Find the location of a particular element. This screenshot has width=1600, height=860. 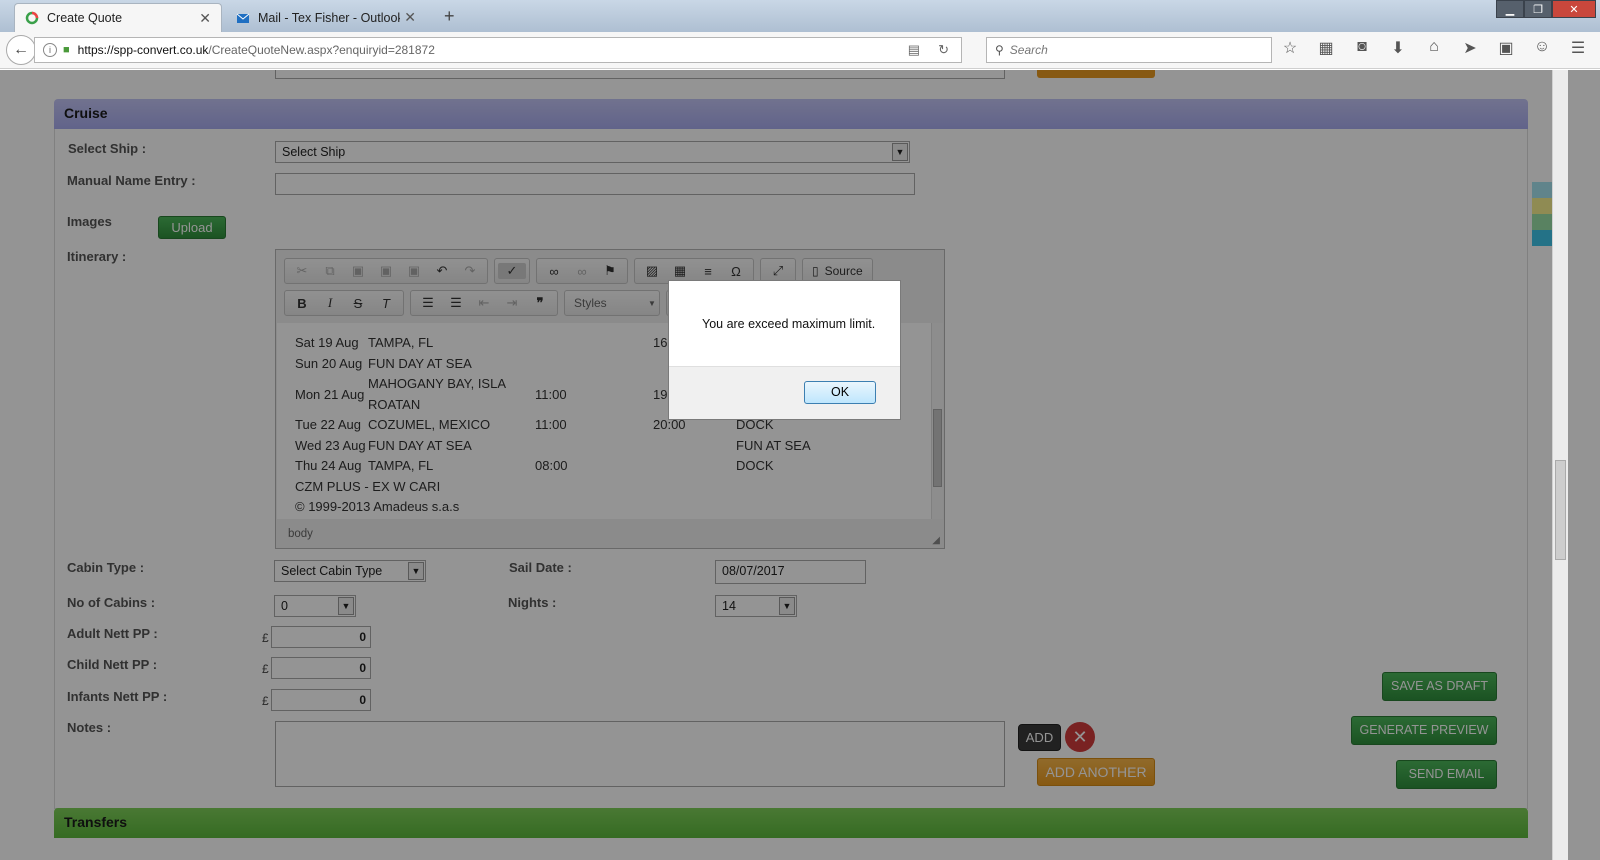

search-icon: ⚲ is located at coordinates (999, 50).